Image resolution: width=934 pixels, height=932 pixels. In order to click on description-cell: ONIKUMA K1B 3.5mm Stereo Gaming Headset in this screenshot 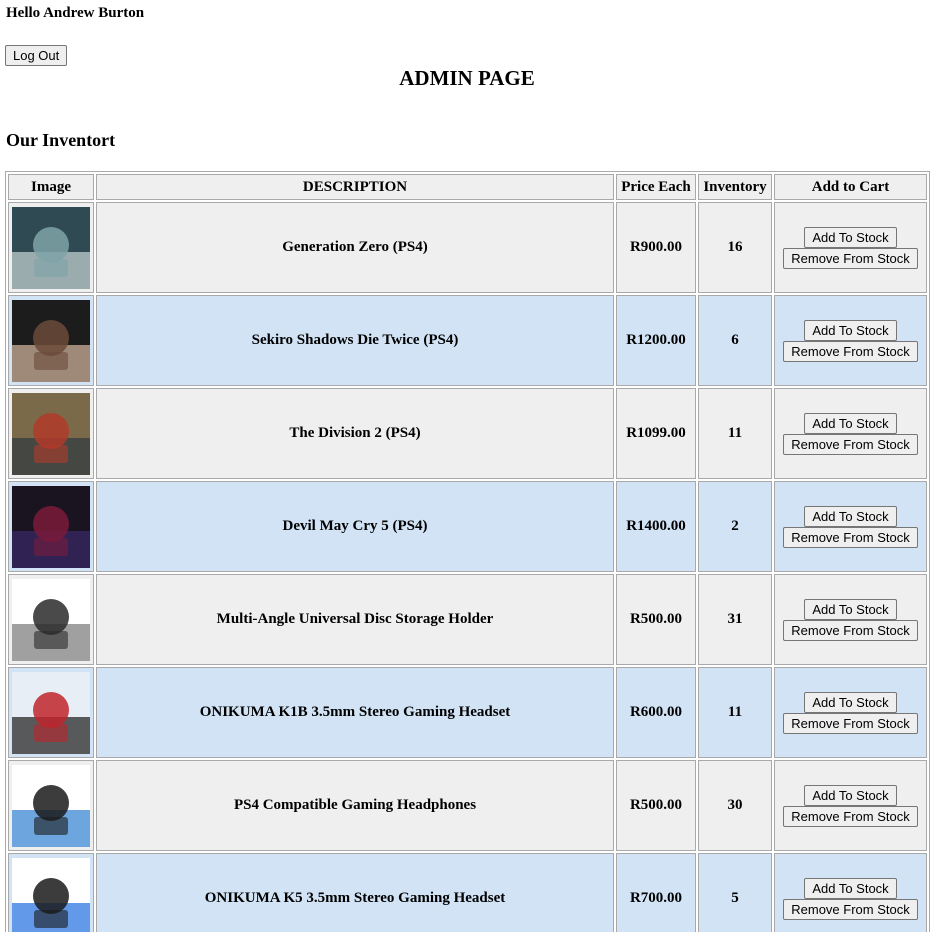, I will do `click(355, 712)`.